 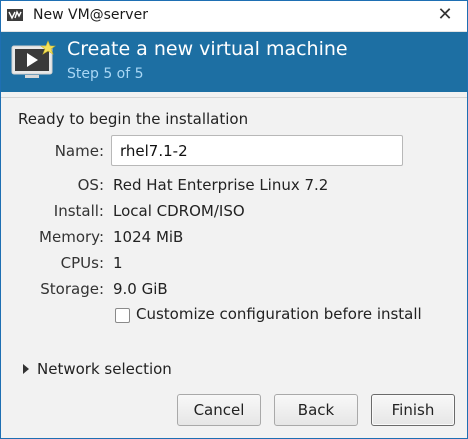 What do you see at coordinates (140, 289) in the screenshot?
I see `storage-value: 9.0 GiB` at bounding box center [140, 289].